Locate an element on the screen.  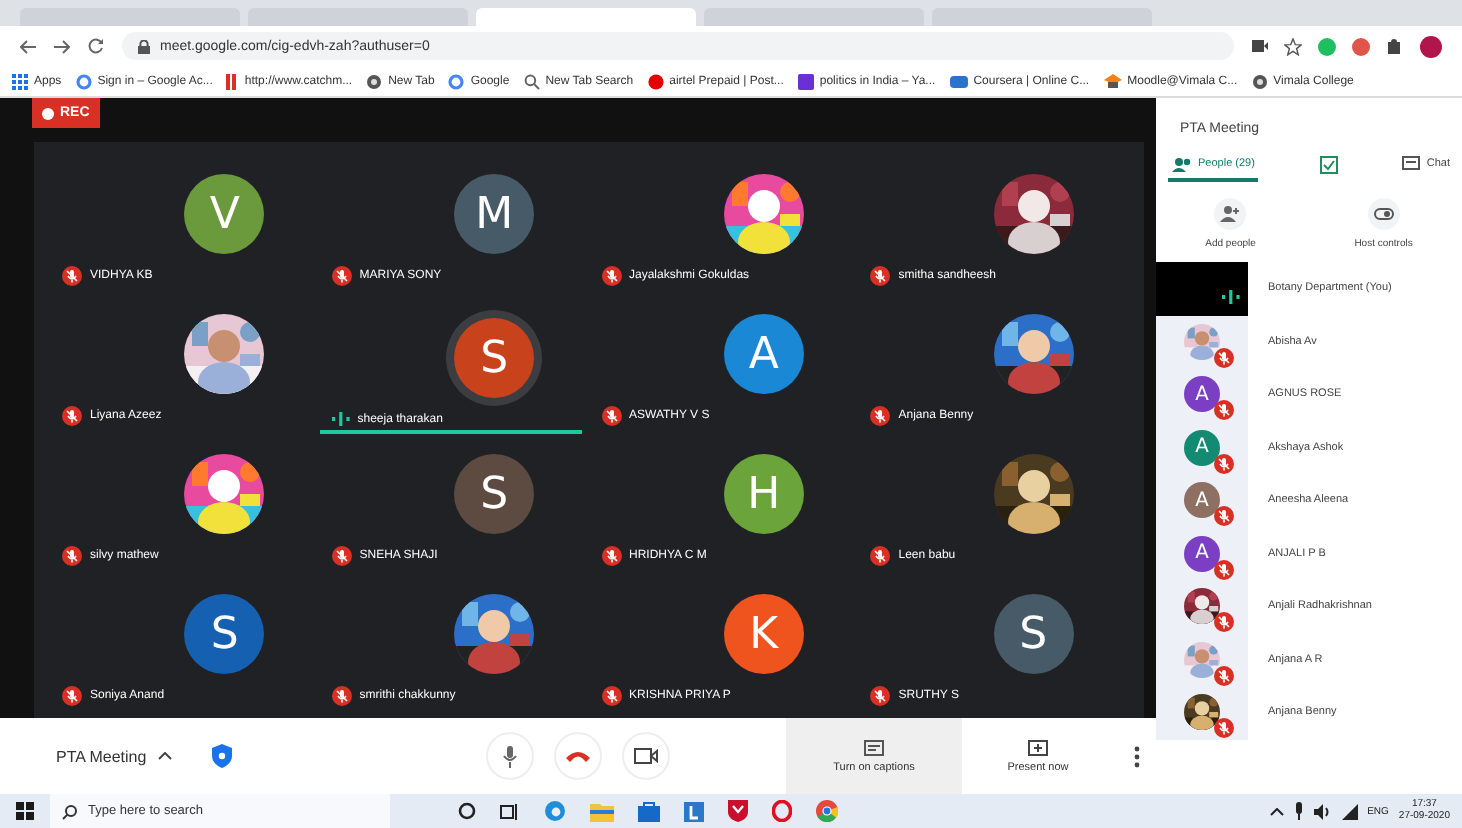
store-icon is located at coordinates (649, 811).